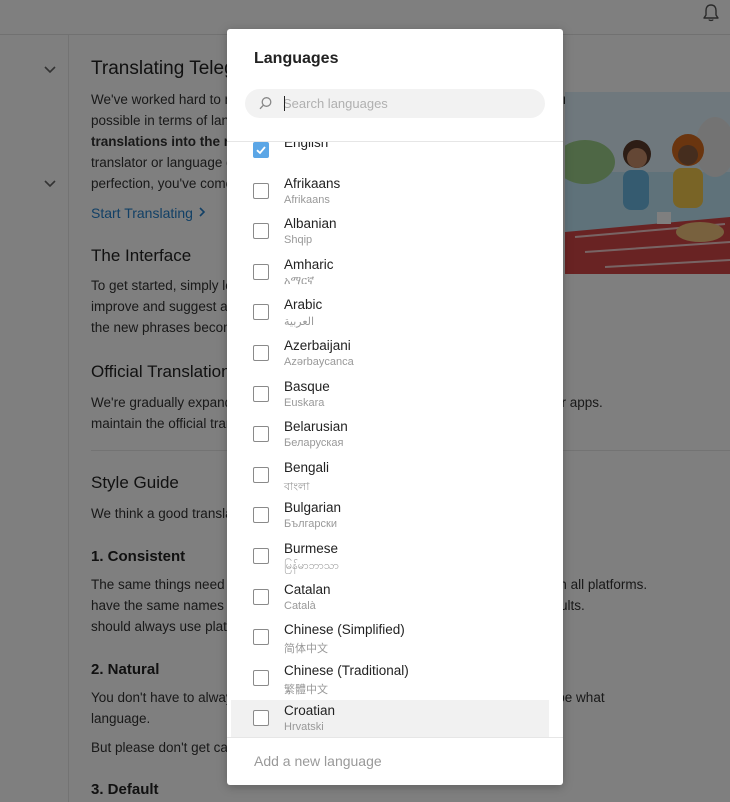 Image resolution: width=730 pixels, height=802 pixels. Describe the element at coordinates (296, 58) in the screenshot. I see `dialog-title: Languages` at that location.